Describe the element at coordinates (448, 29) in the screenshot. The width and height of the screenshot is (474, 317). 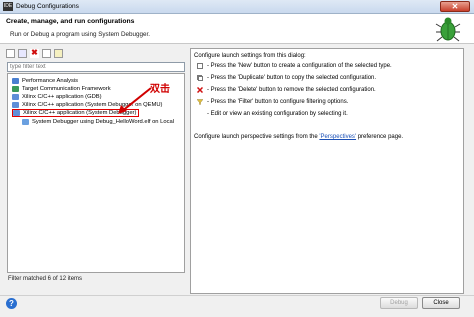
I see `debug-bug-icon` at that location.